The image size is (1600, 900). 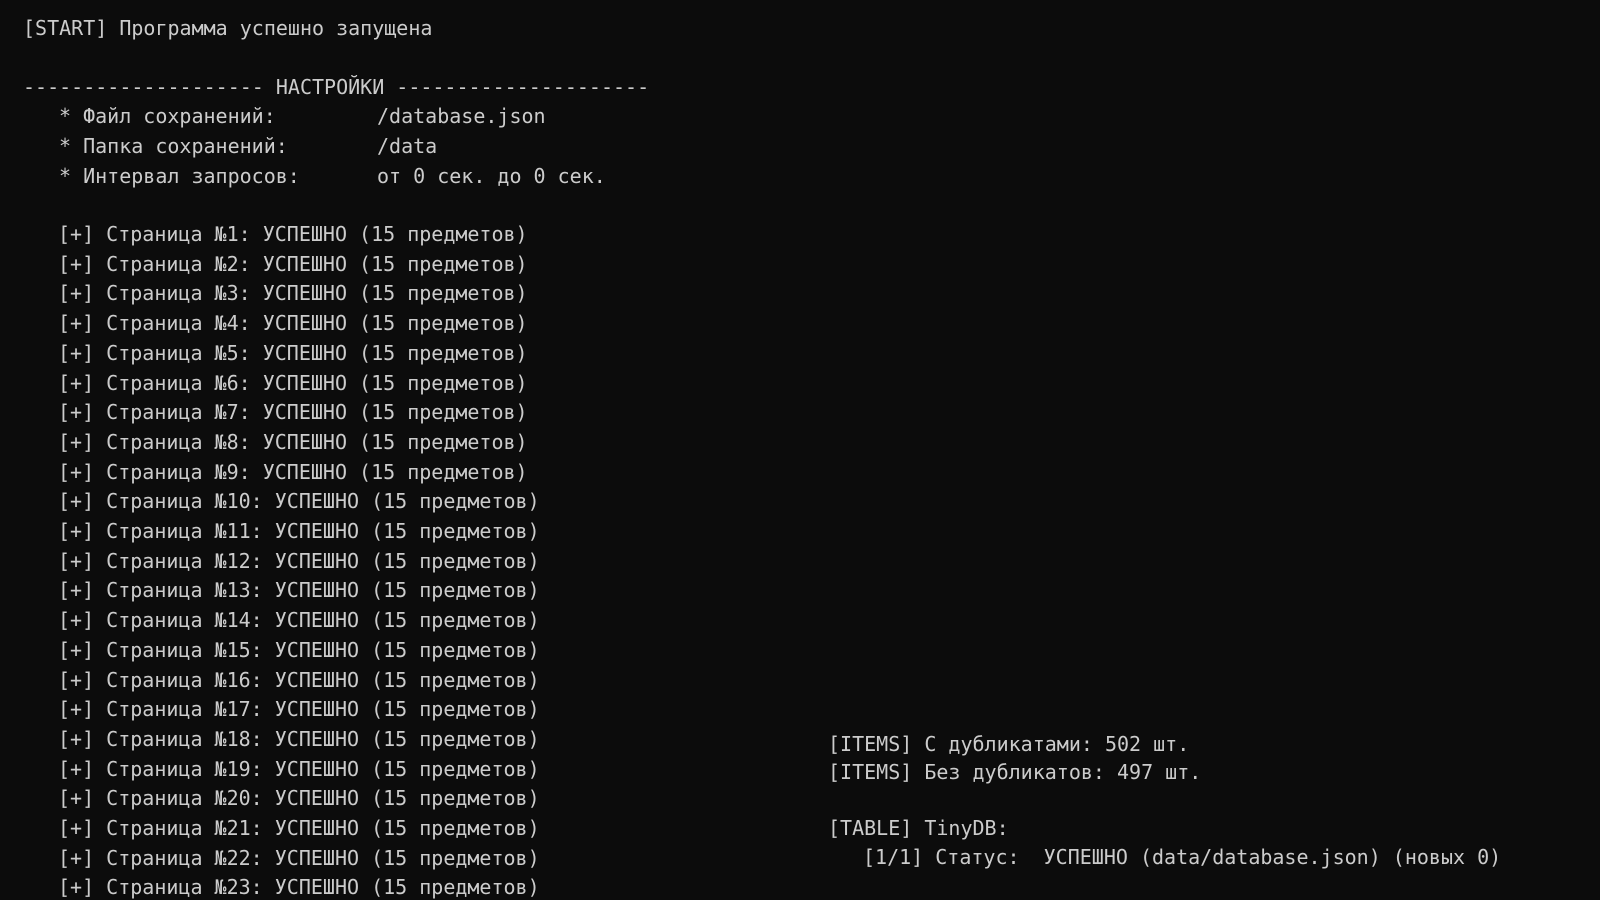 What do you see at coordinates (228, 28) in the screenshot?
I see `start-line: [START] Программа успешно запущена` at bounding box center [228, 28].